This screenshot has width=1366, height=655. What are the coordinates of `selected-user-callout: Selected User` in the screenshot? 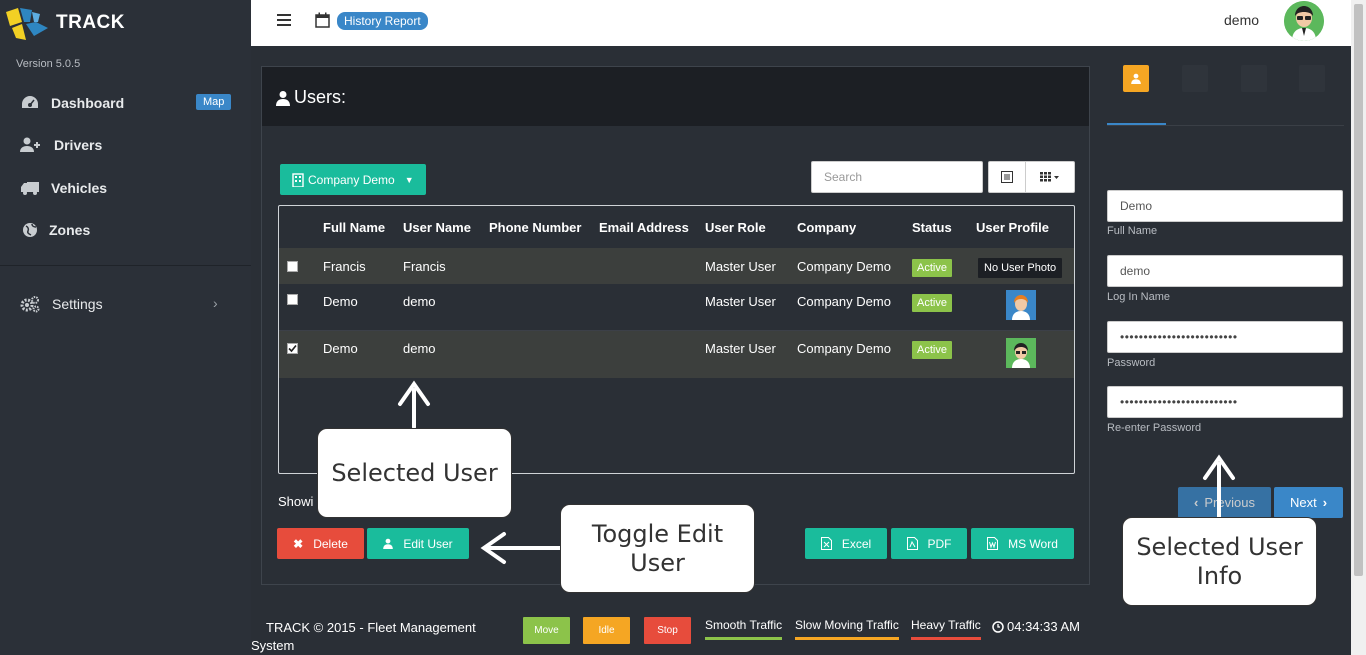 It's located at (414, 473).